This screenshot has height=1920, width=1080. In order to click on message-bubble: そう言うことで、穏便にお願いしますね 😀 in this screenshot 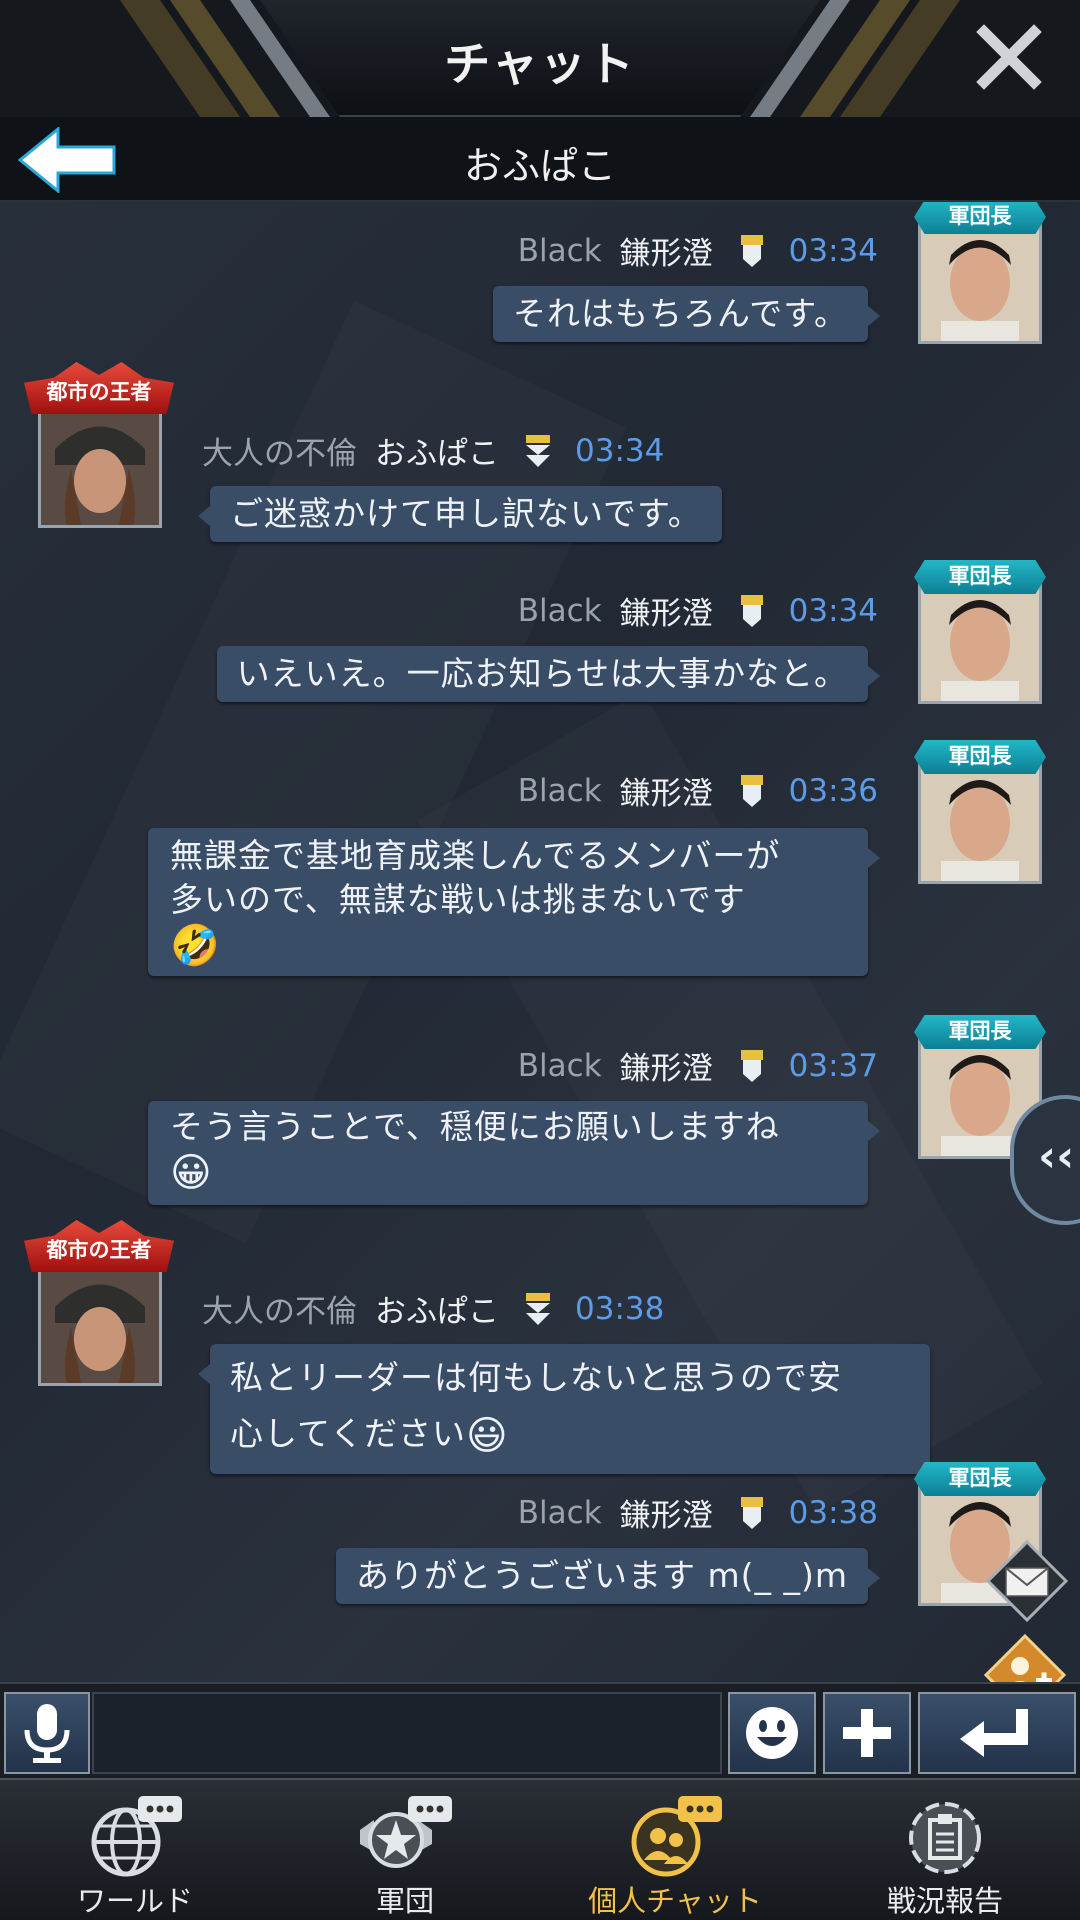, I will do `click(514, 1153)`.